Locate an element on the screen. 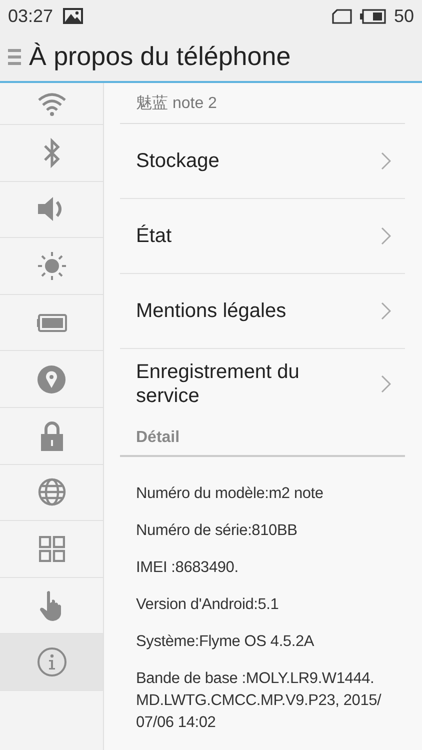 The height and width of the screenshot is (750, 422). location-icon is located at coordinates (51, 379).